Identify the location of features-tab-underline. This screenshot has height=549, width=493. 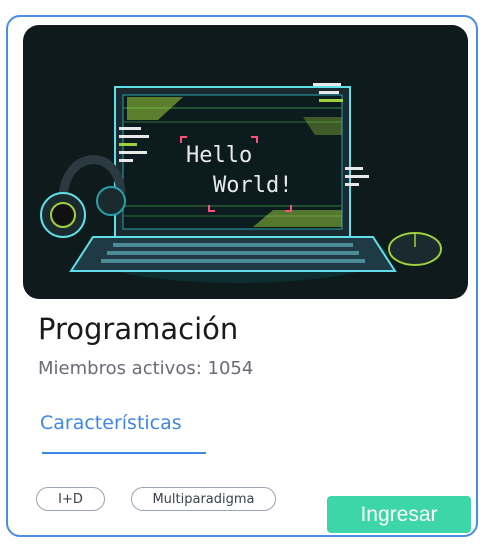
(124, 453).